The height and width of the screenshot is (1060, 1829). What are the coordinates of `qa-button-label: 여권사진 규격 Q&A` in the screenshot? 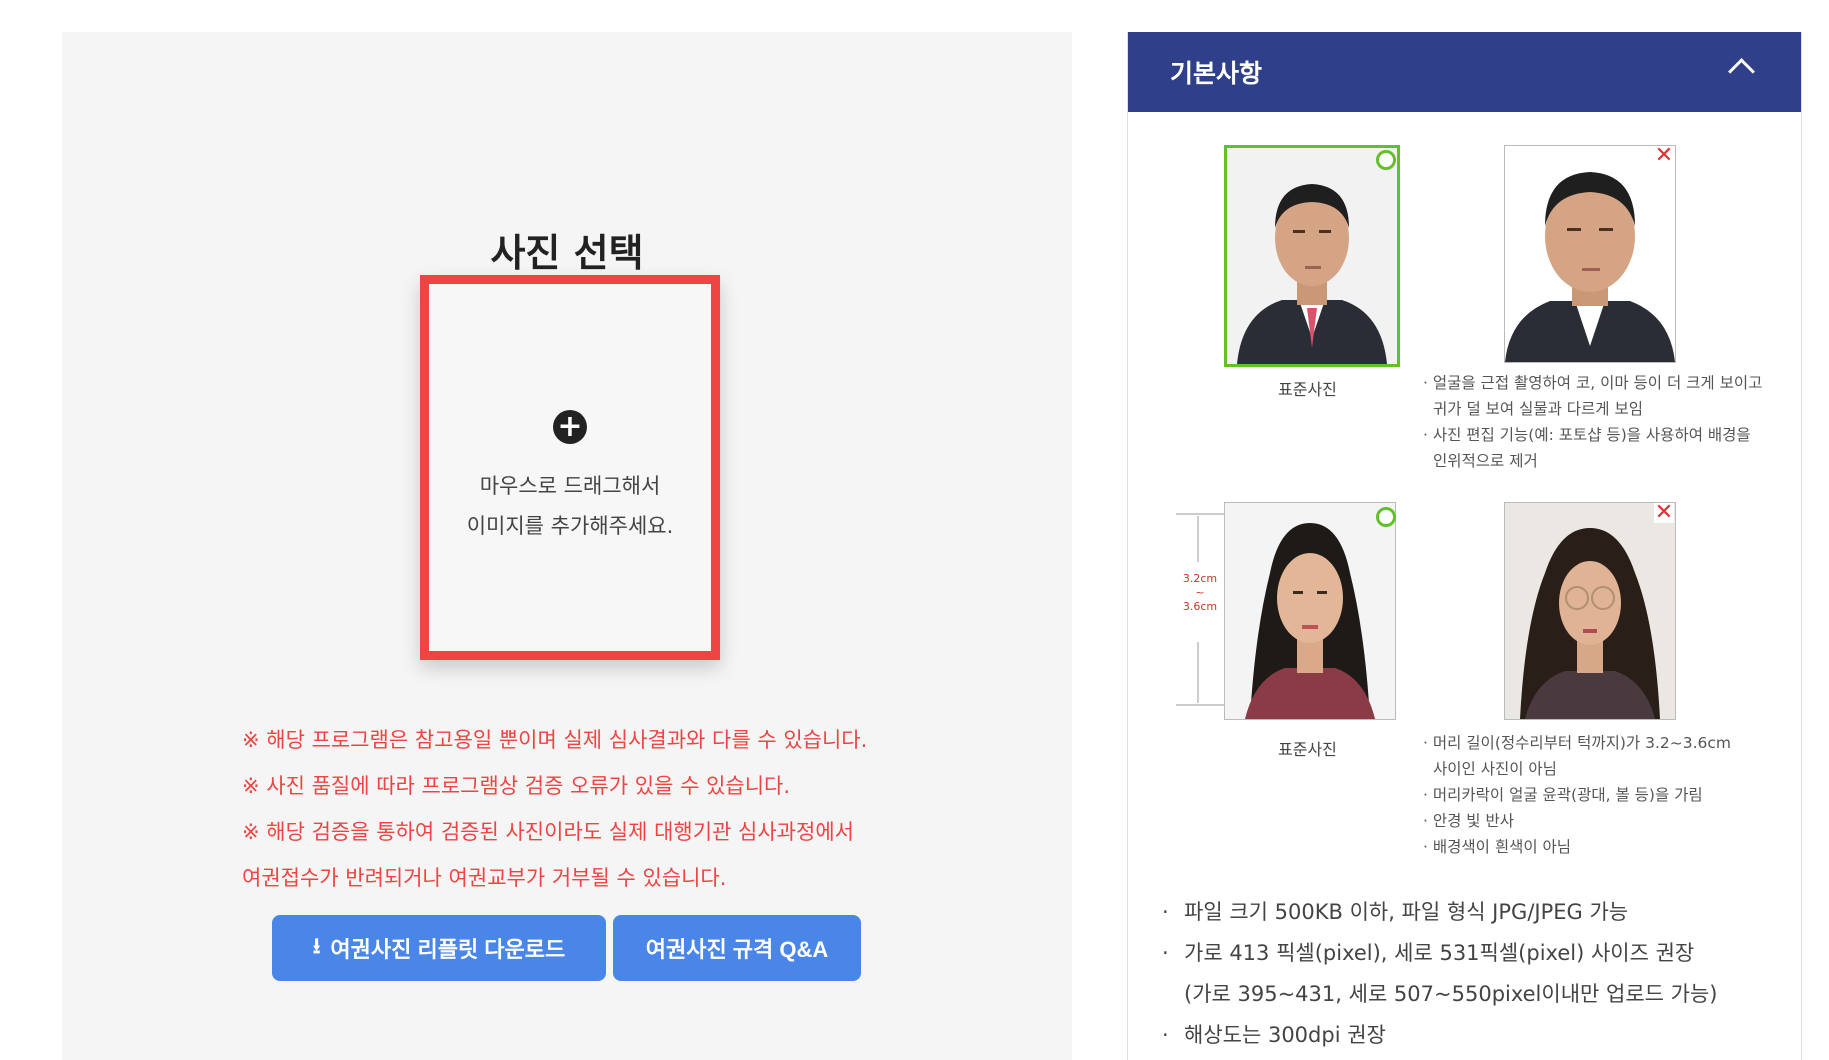 It's located at (737, 949).